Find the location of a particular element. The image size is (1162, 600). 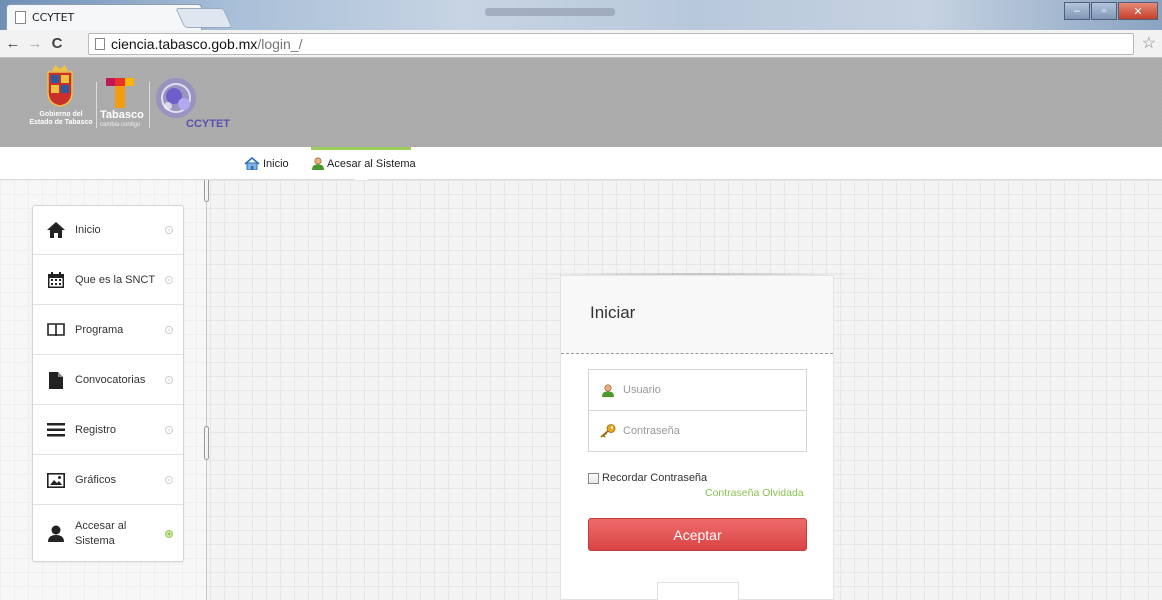

list-icon is located at coordinates (56, 430).